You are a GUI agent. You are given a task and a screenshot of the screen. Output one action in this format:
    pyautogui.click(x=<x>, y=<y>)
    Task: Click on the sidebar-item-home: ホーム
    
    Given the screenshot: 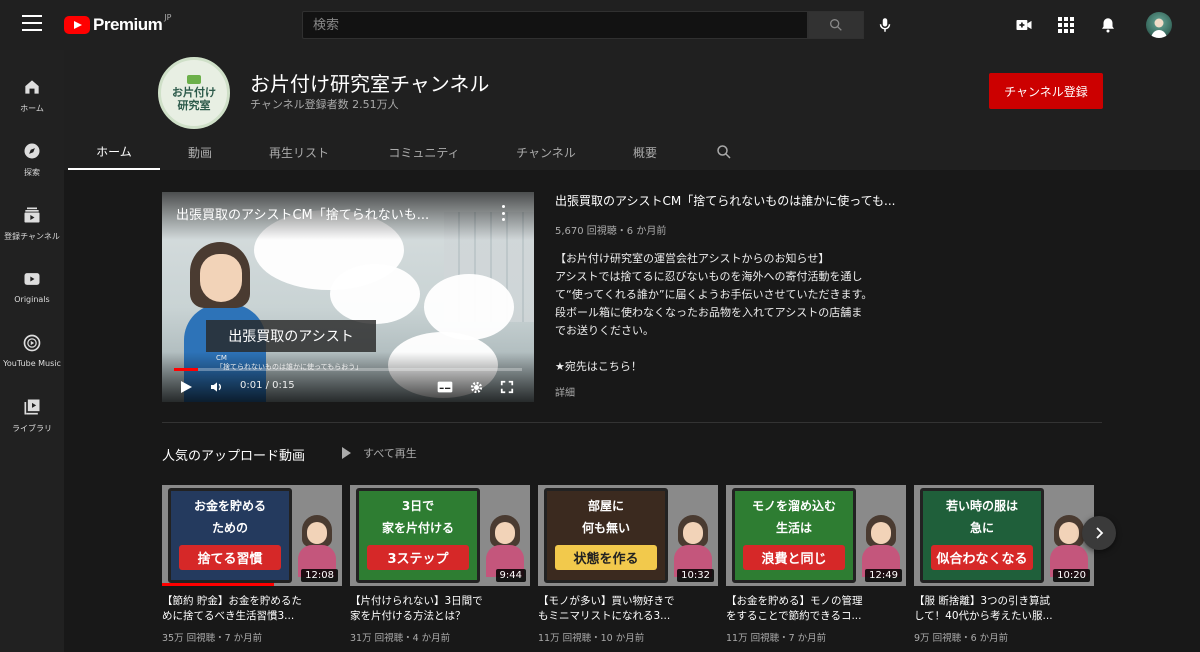 What is the action you would take?
    pyautogui.click(x=32, y=92)
    